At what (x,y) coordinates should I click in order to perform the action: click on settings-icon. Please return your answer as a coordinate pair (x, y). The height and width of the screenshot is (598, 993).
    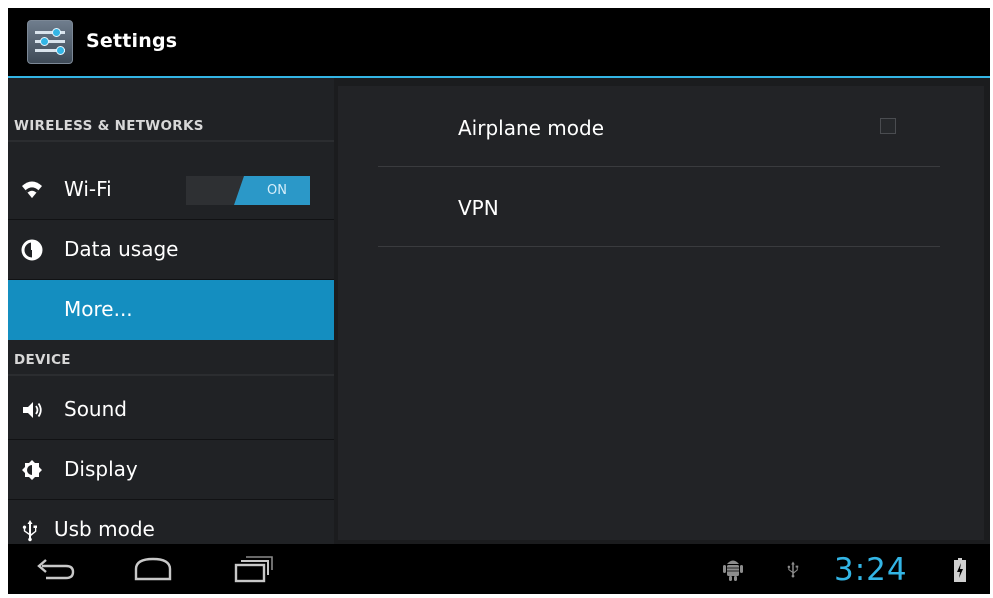
    Looking at the image, I should click on (50, 42).